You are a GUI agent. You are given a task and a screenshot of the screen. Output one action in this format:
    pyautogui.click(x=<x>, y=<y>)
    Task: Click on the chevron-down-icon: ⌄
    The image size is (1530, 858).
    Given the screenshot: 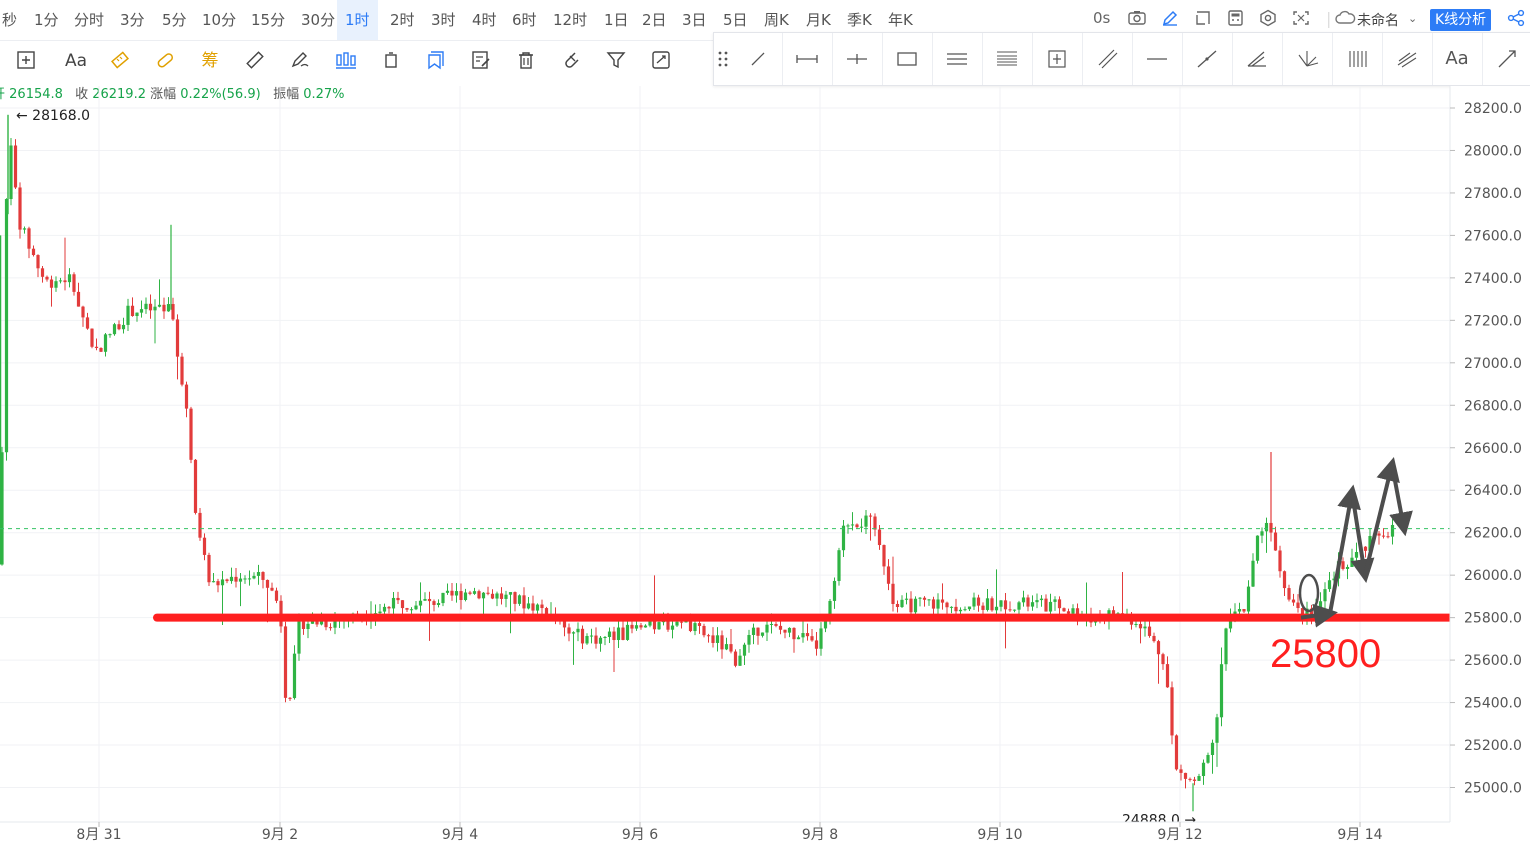 What is the action you would take?
    pyautogui.click(x=1412, y=18)
    